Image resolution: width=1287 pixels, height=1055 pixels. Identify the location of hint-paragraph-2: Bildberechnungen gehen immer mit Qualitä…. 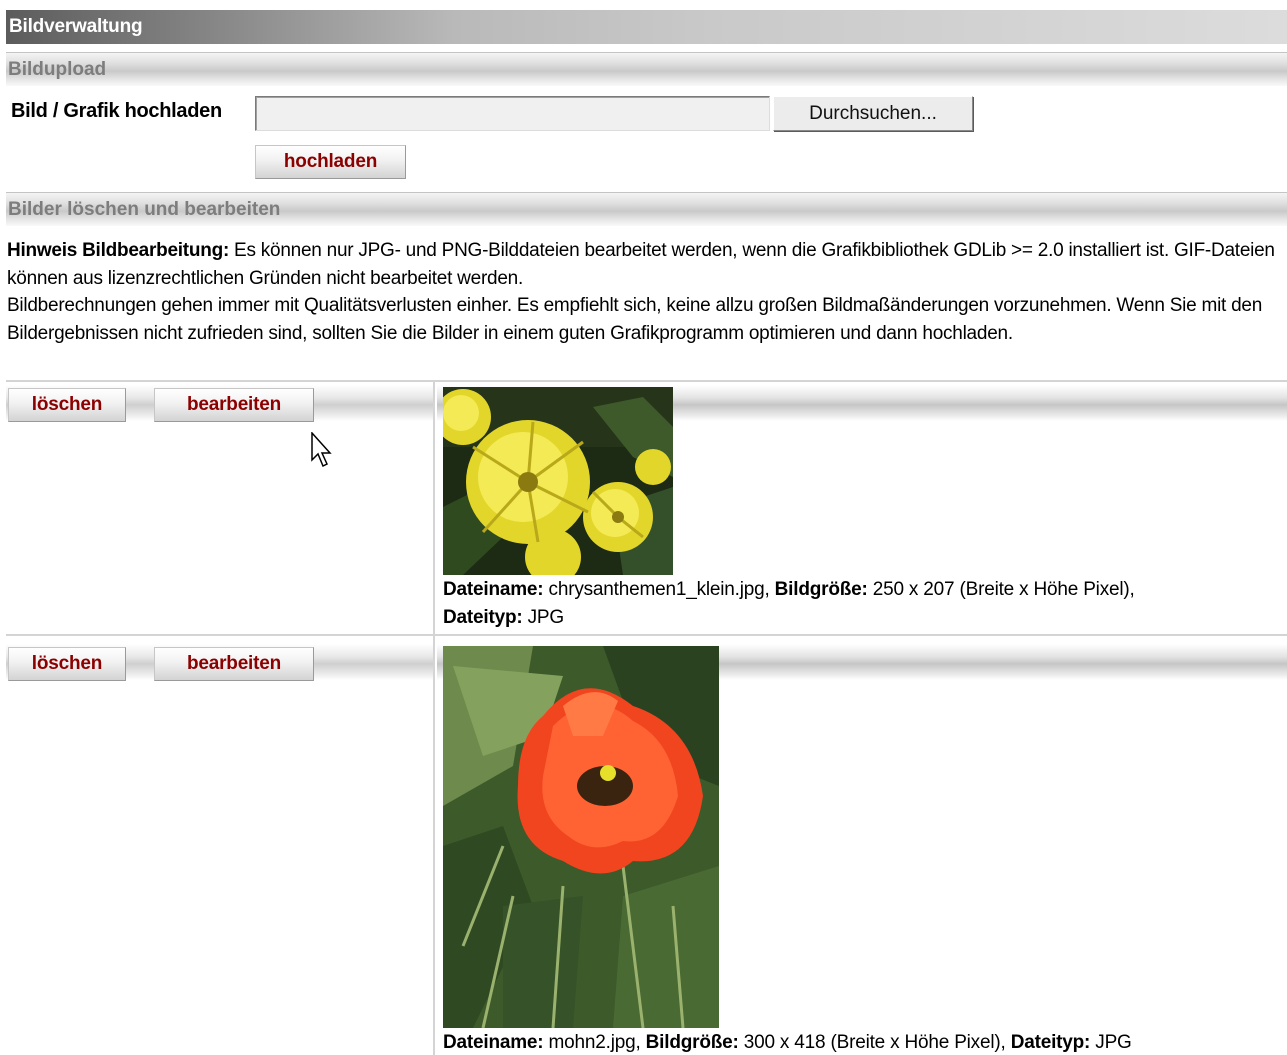
(635, 319).